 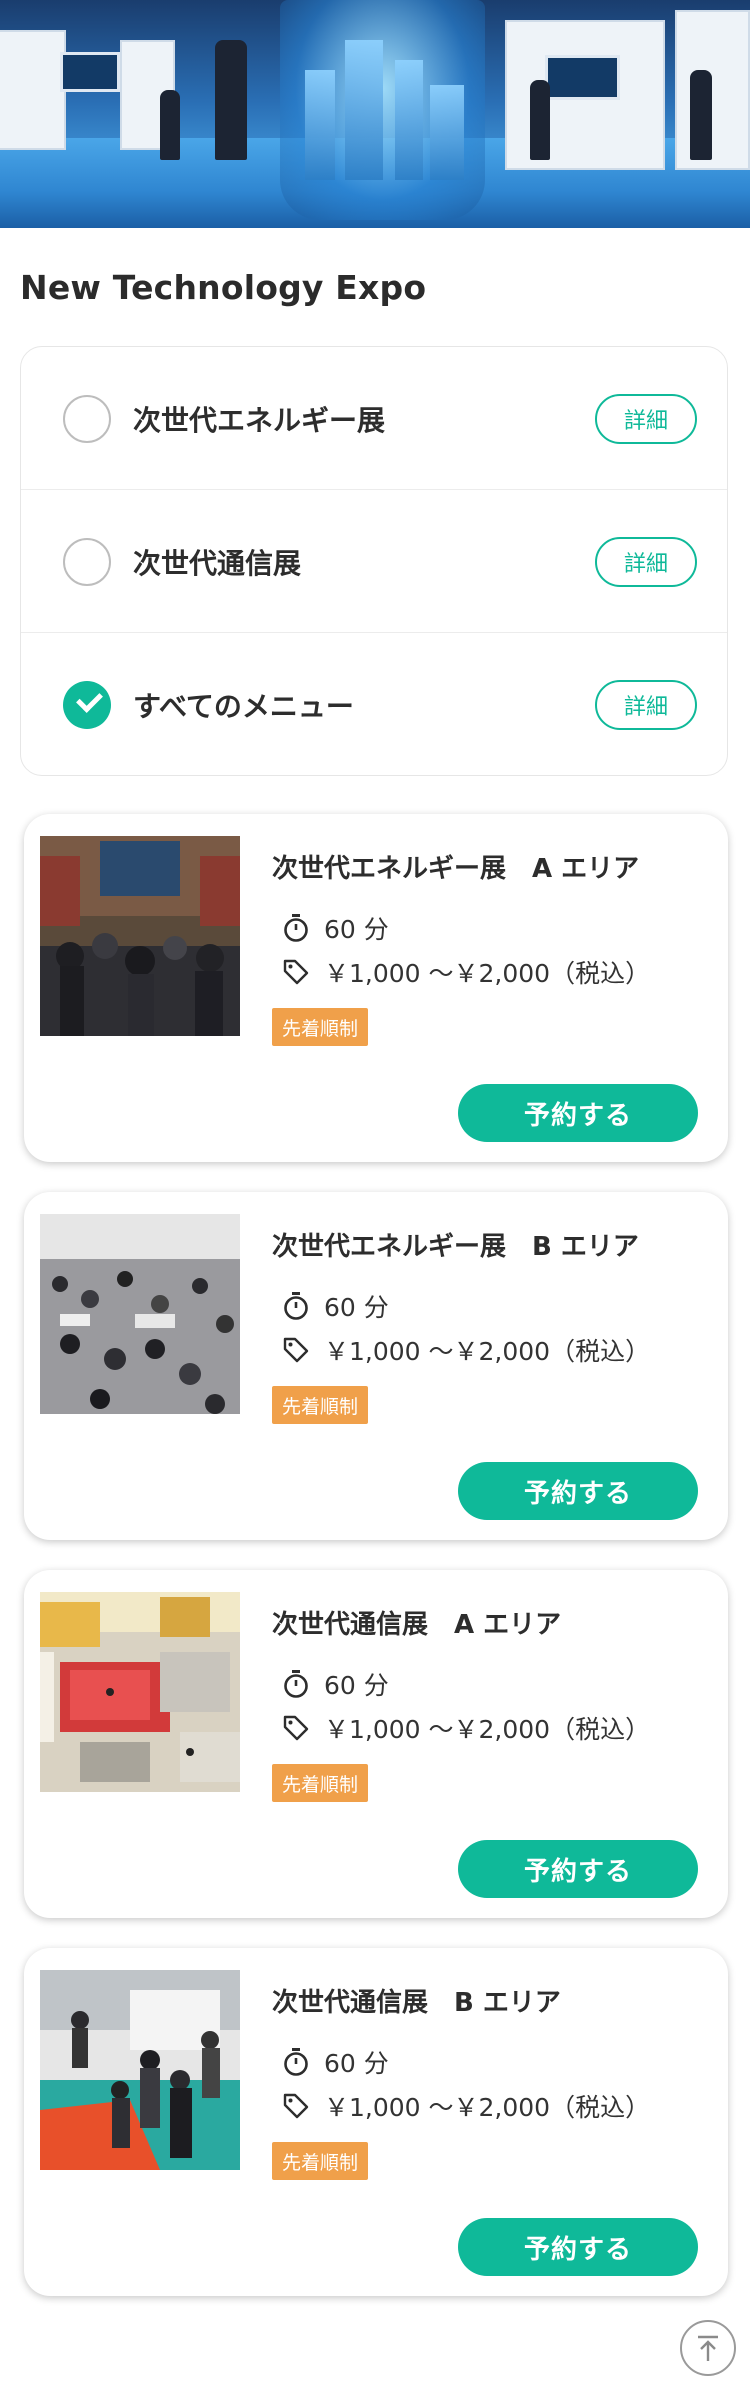 I want to click on hero-booth-left, so click(x=33, y=90).